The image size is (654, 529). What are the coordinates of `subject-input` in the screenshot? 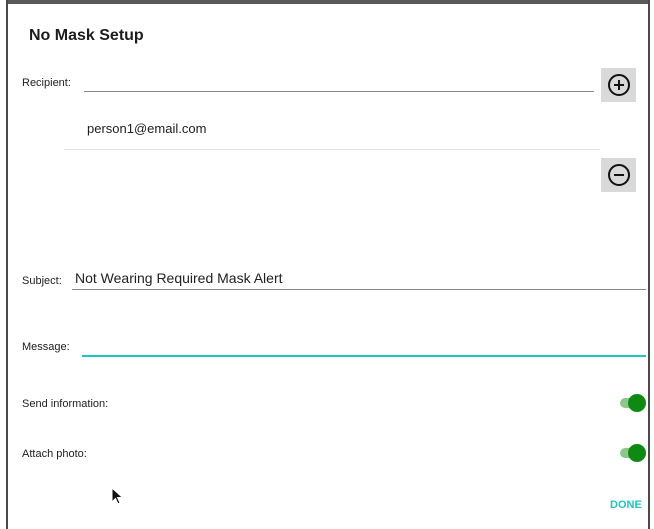 It's located at (359, 289).